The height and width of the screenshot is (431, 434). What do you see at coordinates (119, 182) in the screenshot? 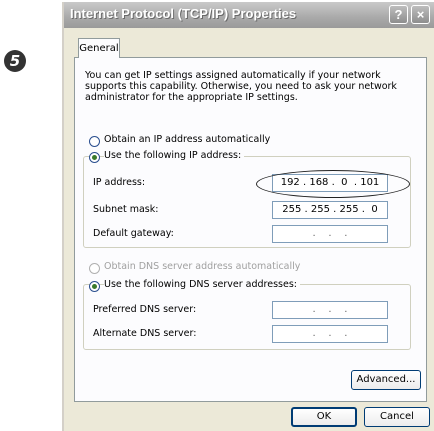
I see `ip-address-label: IP address:` at bounding box center [119, 182].